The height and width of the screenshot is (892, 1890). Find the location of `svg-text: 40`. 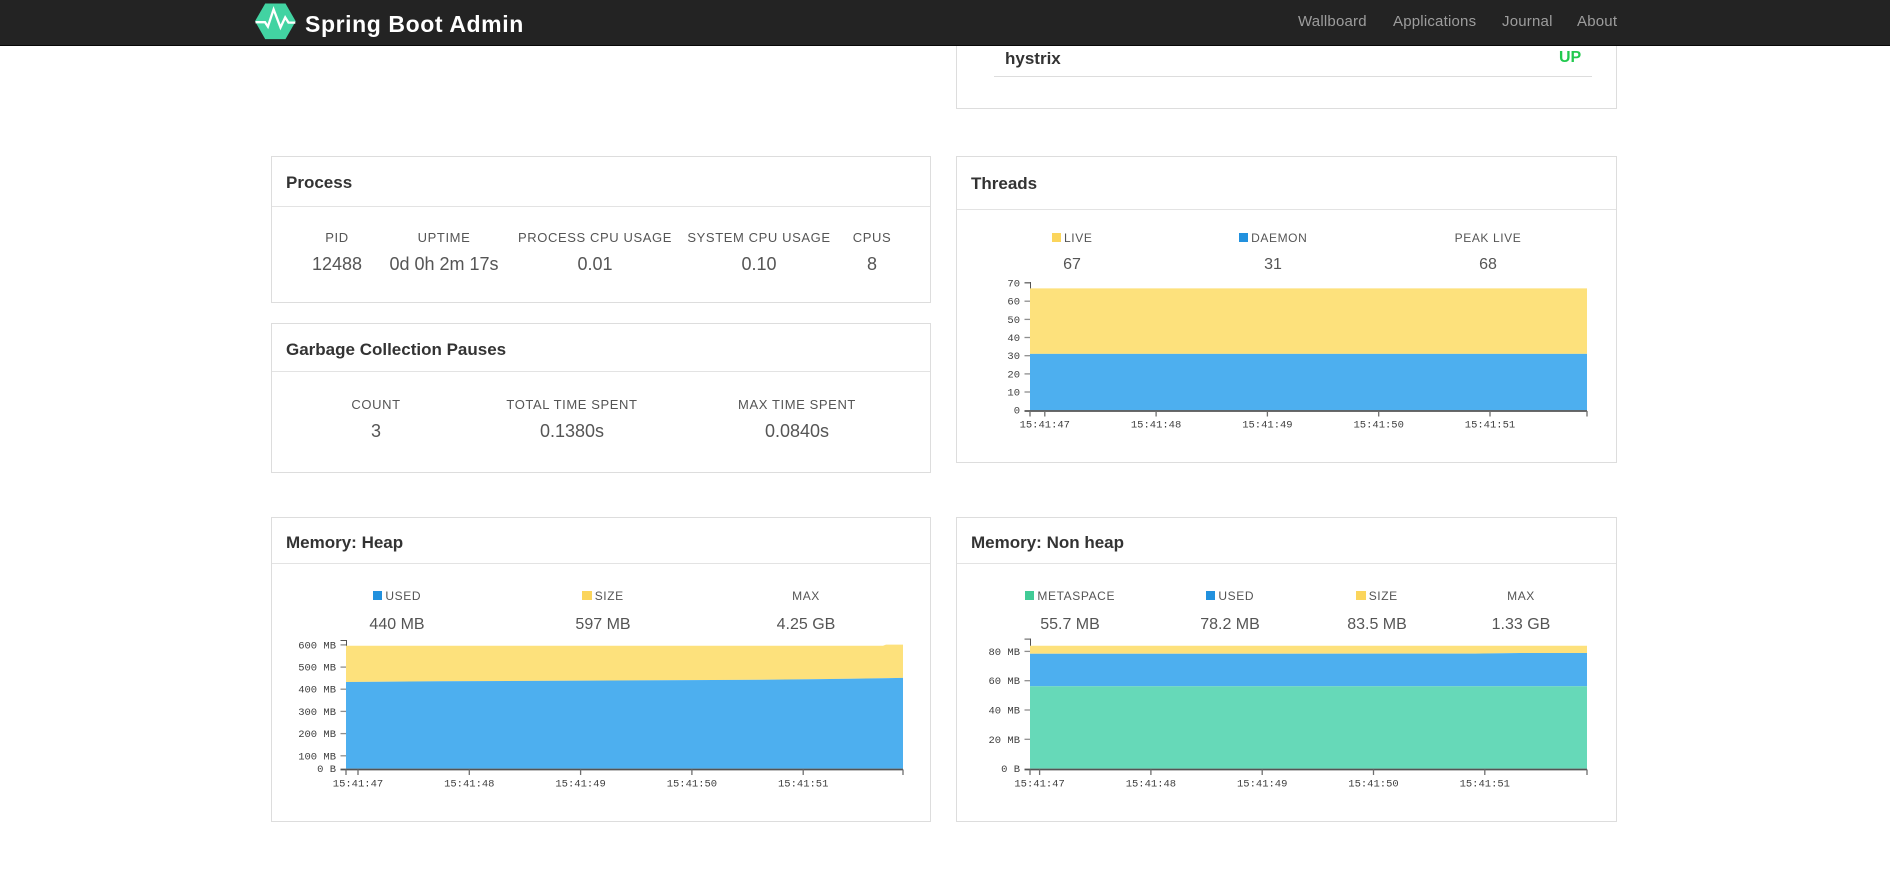

svg-text: 40 is located at coordinates (1013, 339).